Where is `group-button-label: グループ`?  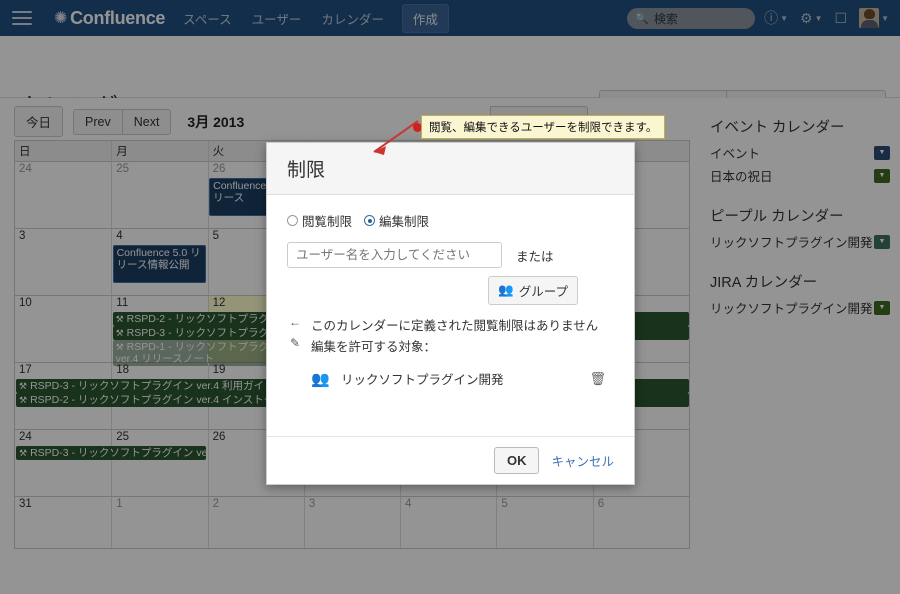 group-button-label: グループ is located at coordinates (543, 292).